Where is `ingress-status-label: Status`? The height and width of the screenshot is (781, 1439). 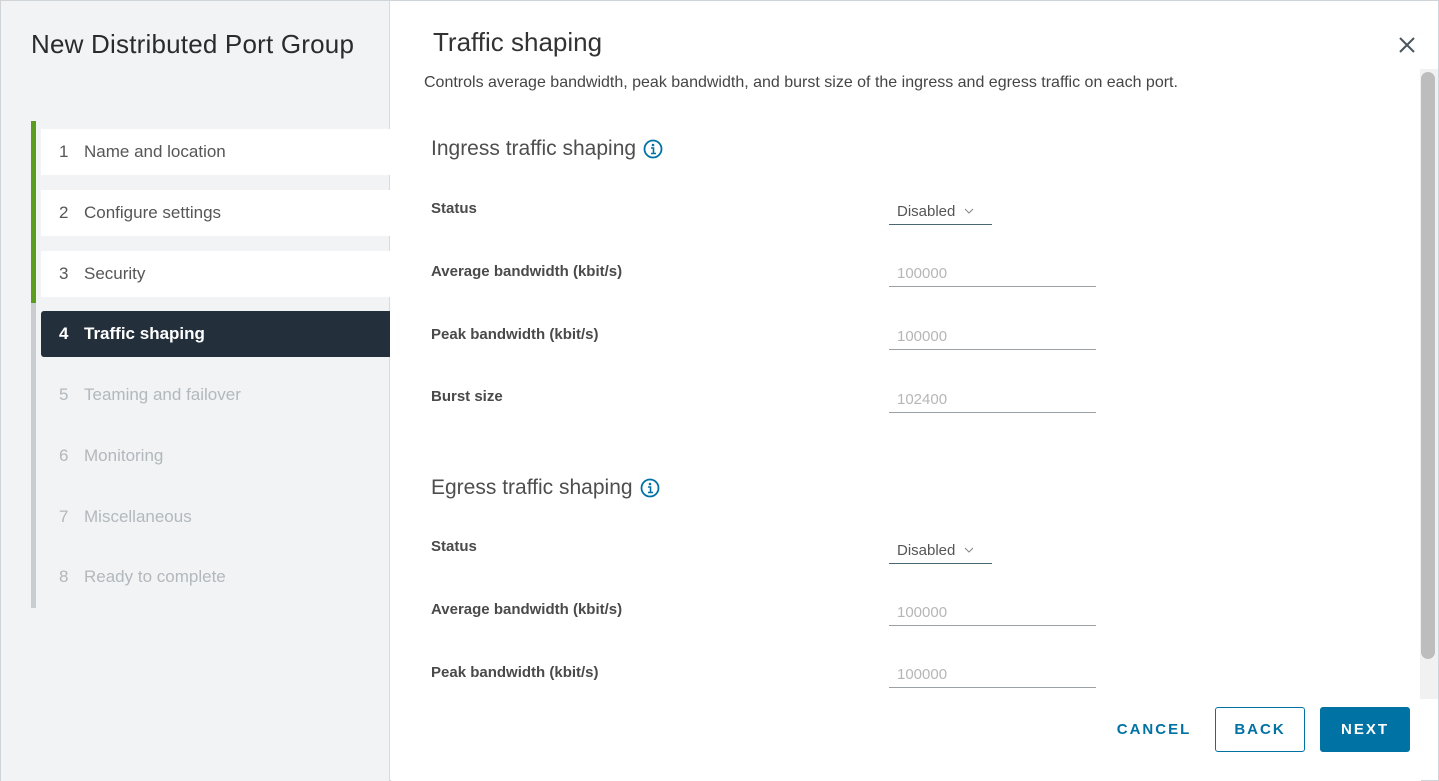 ingress-status-label: Status is located at coordinates (454, 208).